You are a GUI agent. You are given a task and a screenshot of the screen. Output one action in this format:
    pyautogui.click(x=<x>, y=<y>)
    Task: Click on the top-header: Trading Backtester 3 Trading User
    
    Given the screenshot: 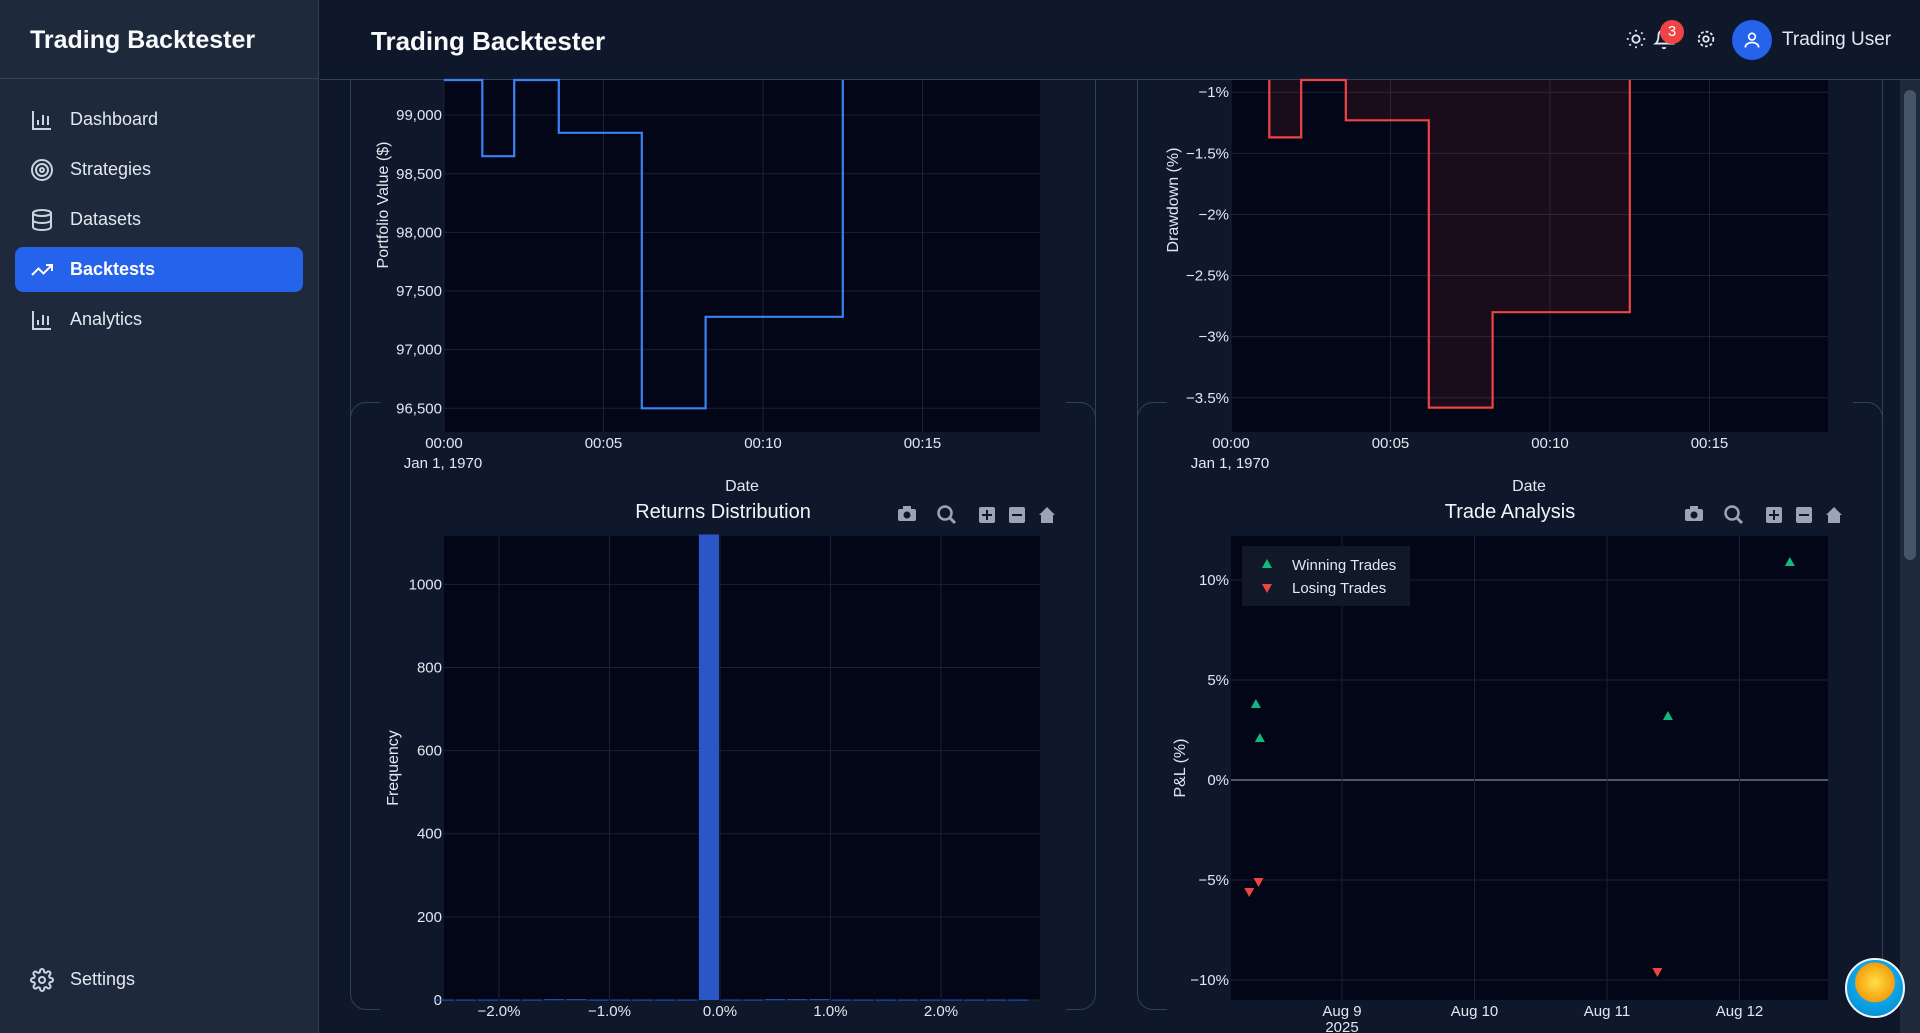 What is the action you would take?
    pyautogui.click(x=1120, y=40)
    